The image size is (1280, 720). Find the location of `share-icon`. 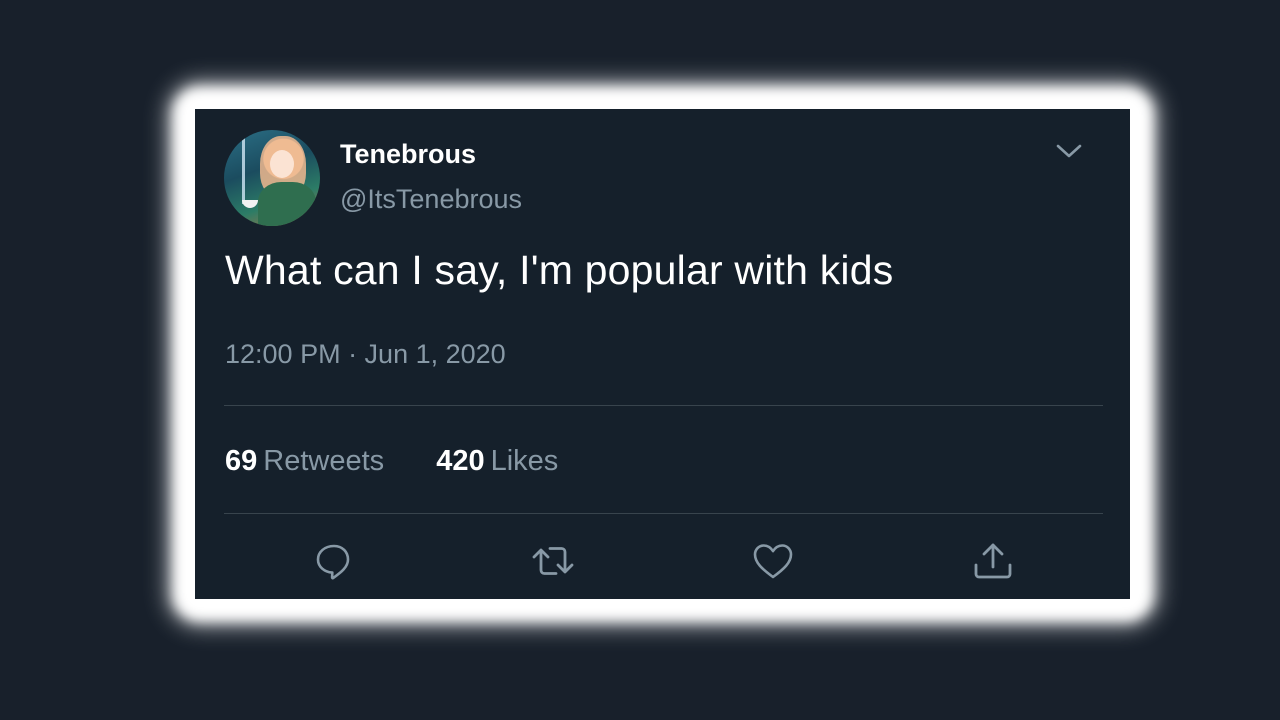

share-icon is located at coordinates (993, 561).